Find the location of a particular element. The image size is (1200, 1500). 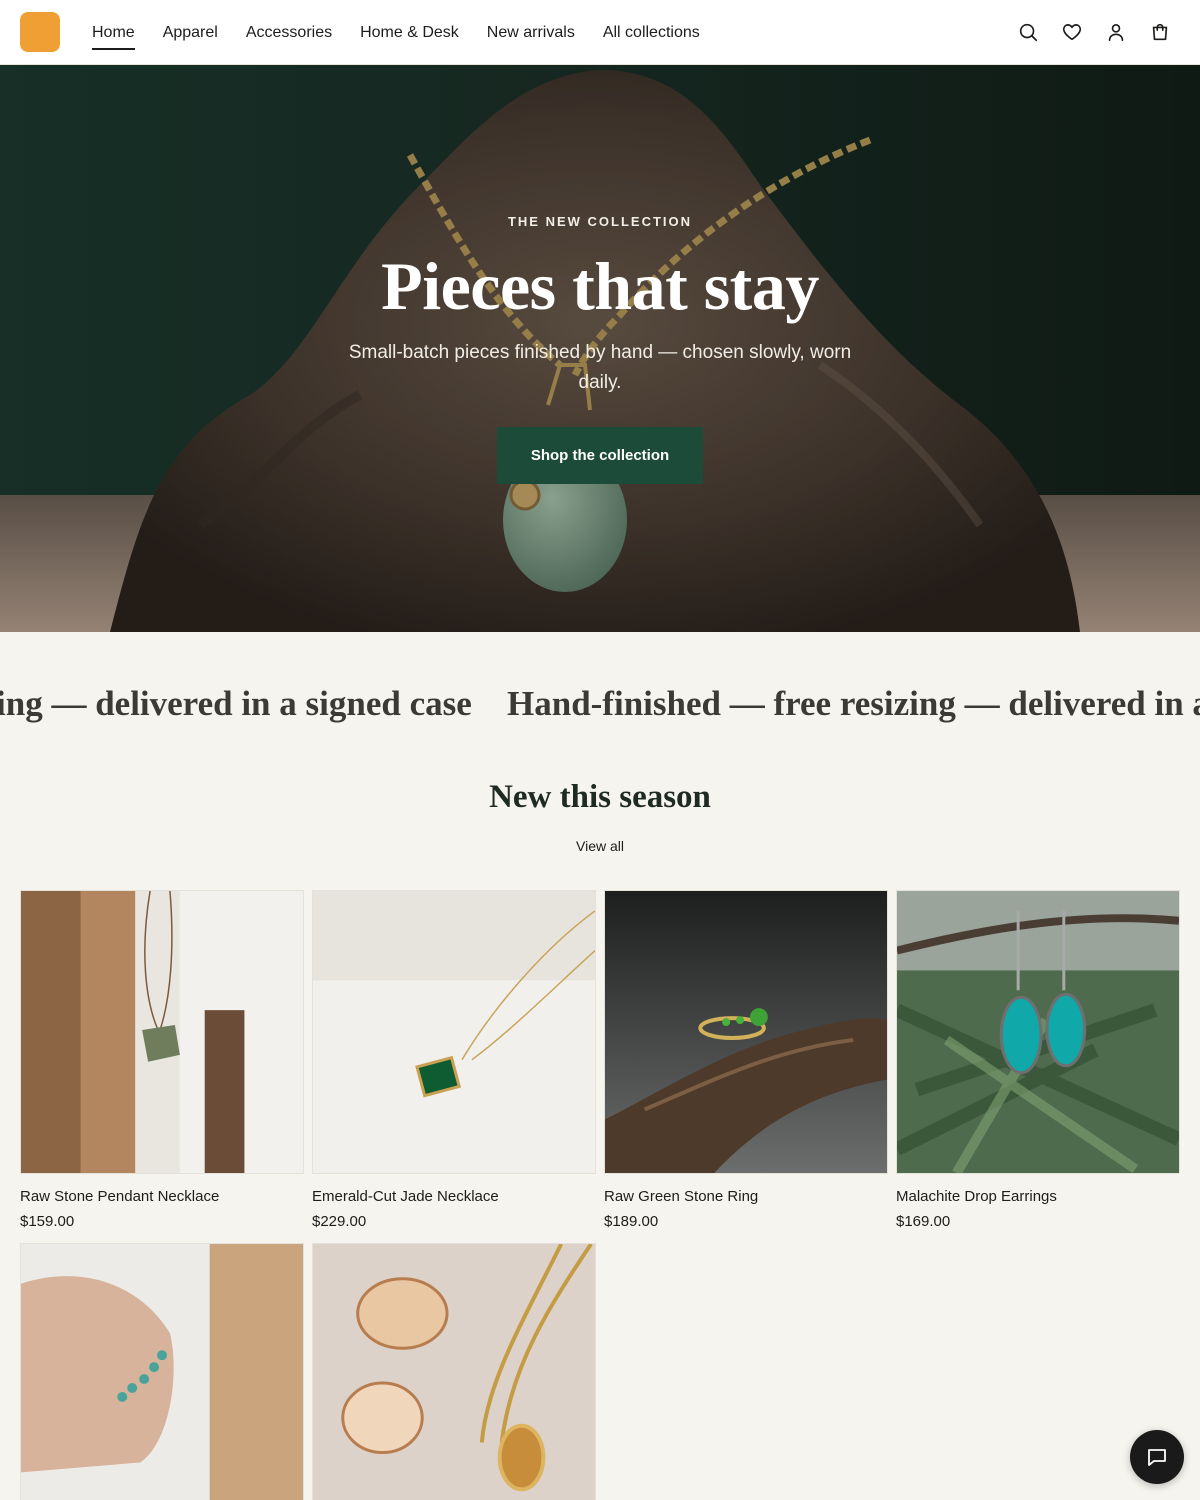

store-logo is located at coordinates (40, 32).